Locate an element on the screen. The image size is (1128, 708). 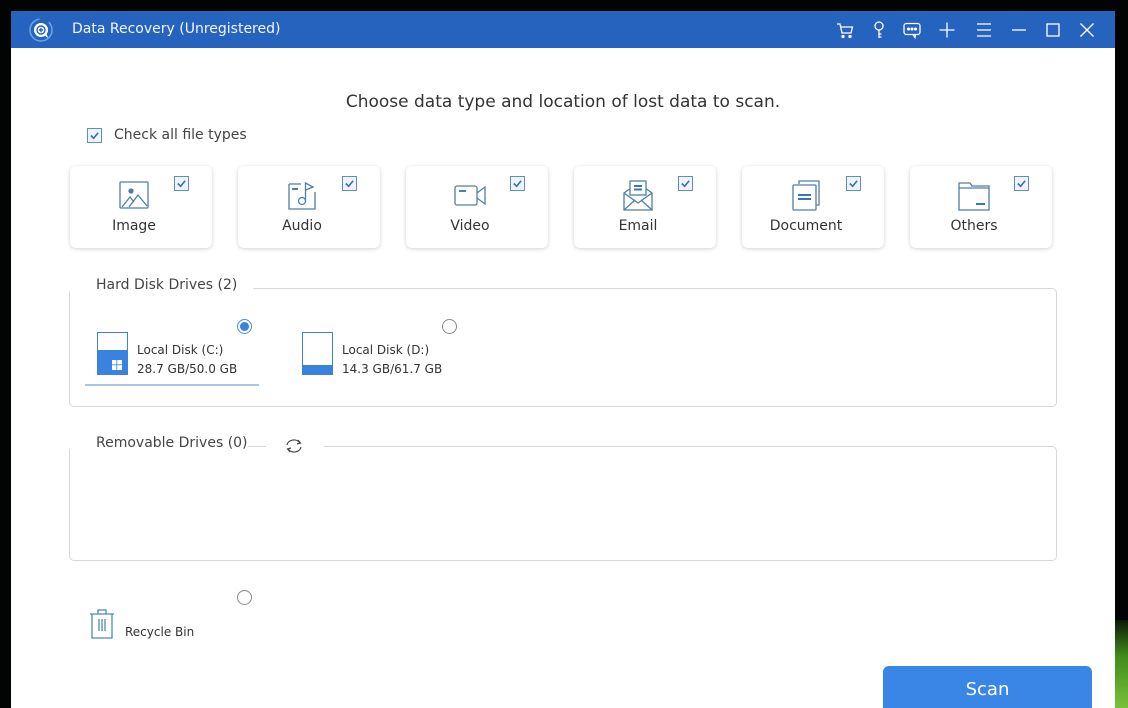
drive-c: Local Disk (C:) 28.7 GB/50.0 GB is located at coordinates (172, 354).